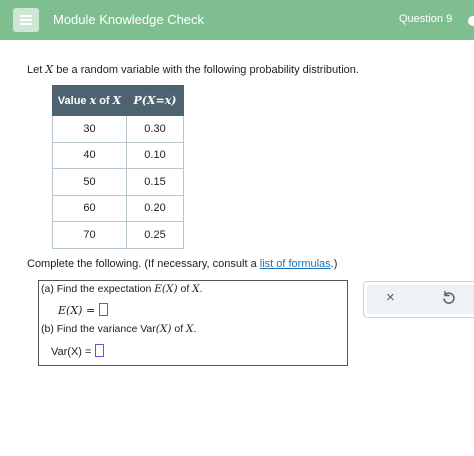 The height and width of the screenshot is (456, 474). Describe the element at coordinates (155, 235) in the screenshot. I see `probability-cell: 0.25` at that location.